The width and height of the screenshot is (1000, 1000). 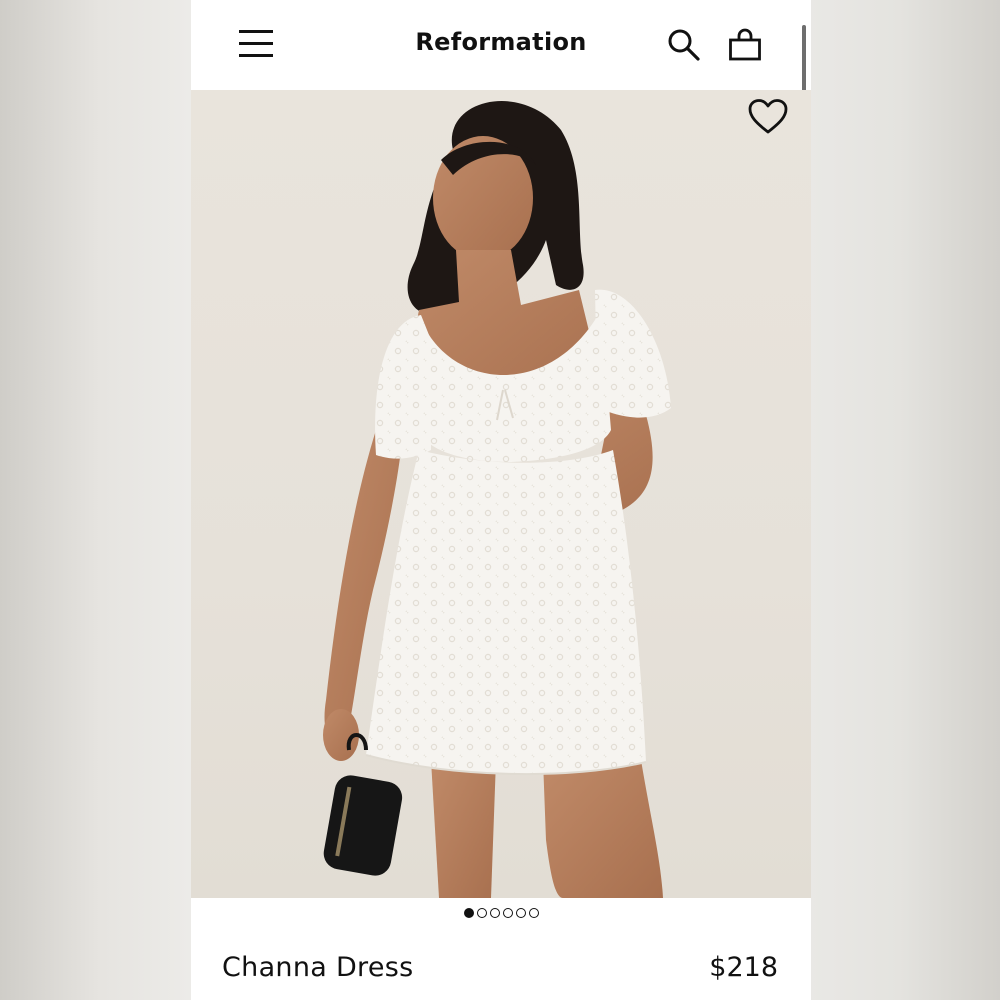 What do you see at coordinates (743, 967) in the screenshot?
I see `product-price: $218` at bounding box center [743, 967].